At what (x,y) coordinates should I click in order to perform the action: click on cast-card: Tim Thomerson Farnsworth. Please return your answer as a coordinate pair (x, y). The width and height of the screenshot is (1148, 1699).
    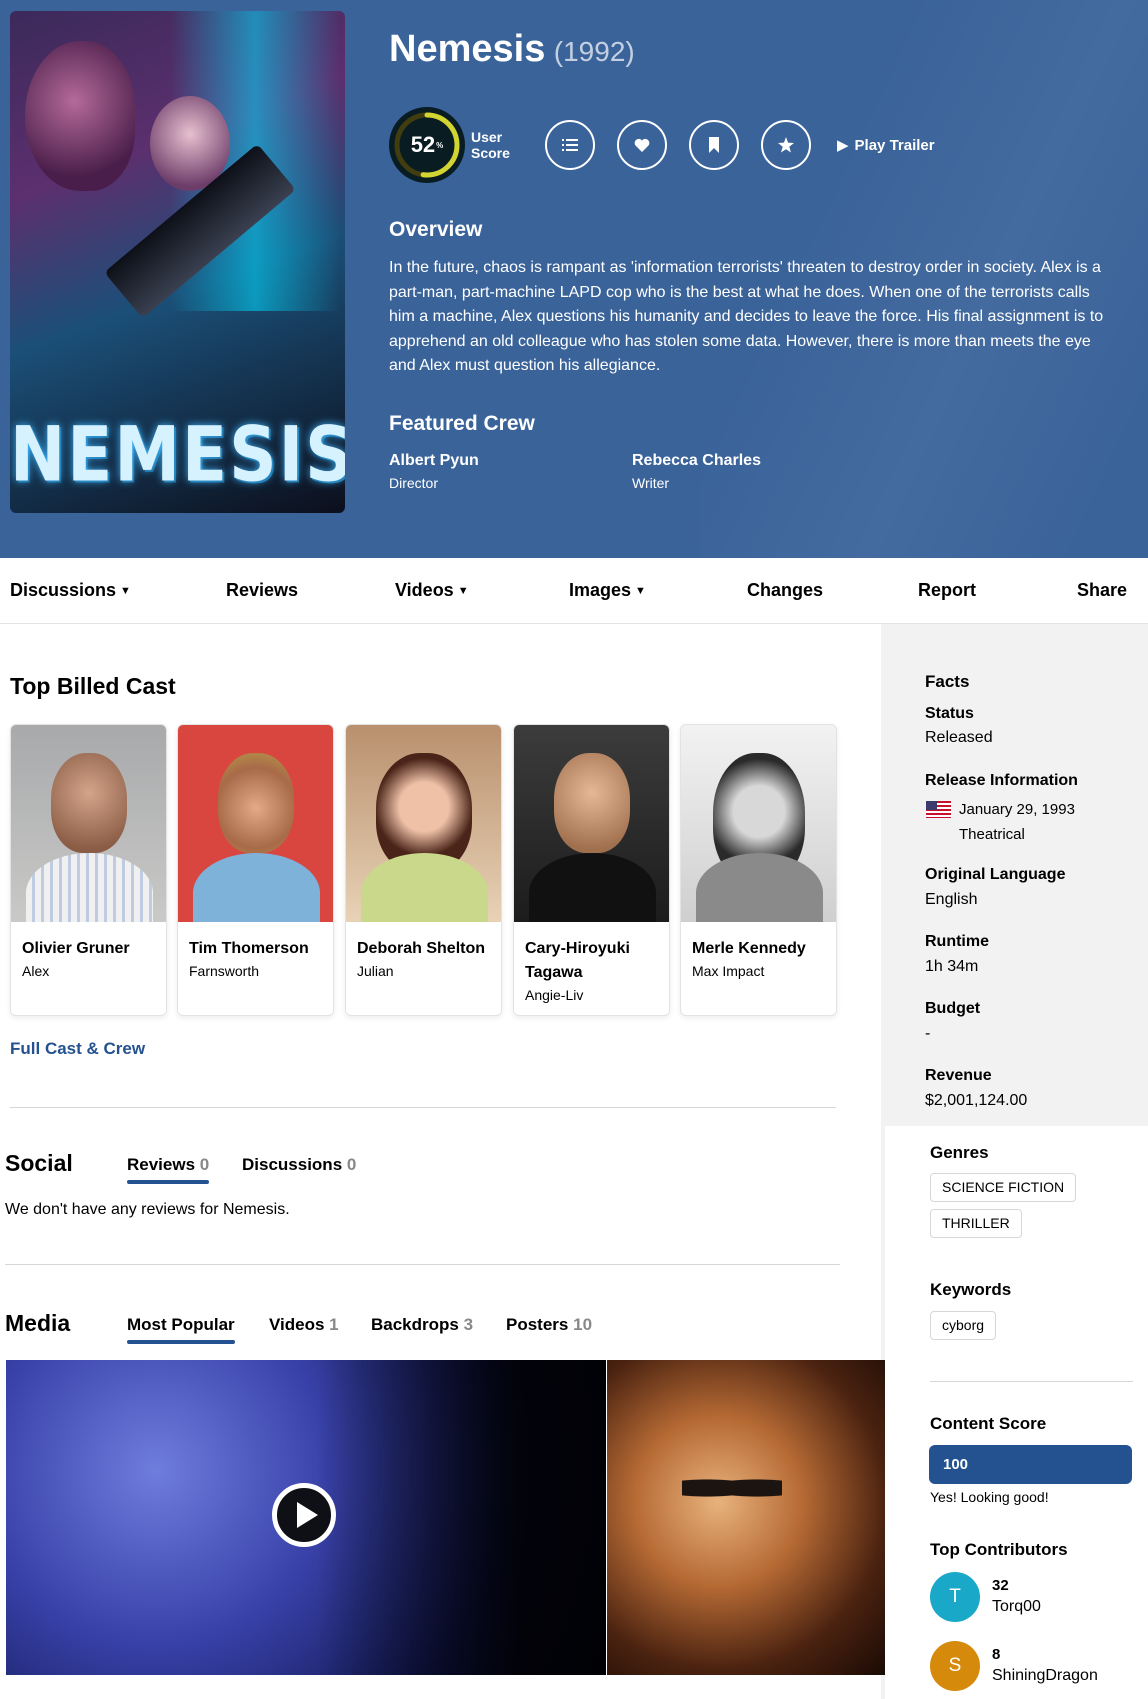
    Looking at the image, I should click on (255, 870).